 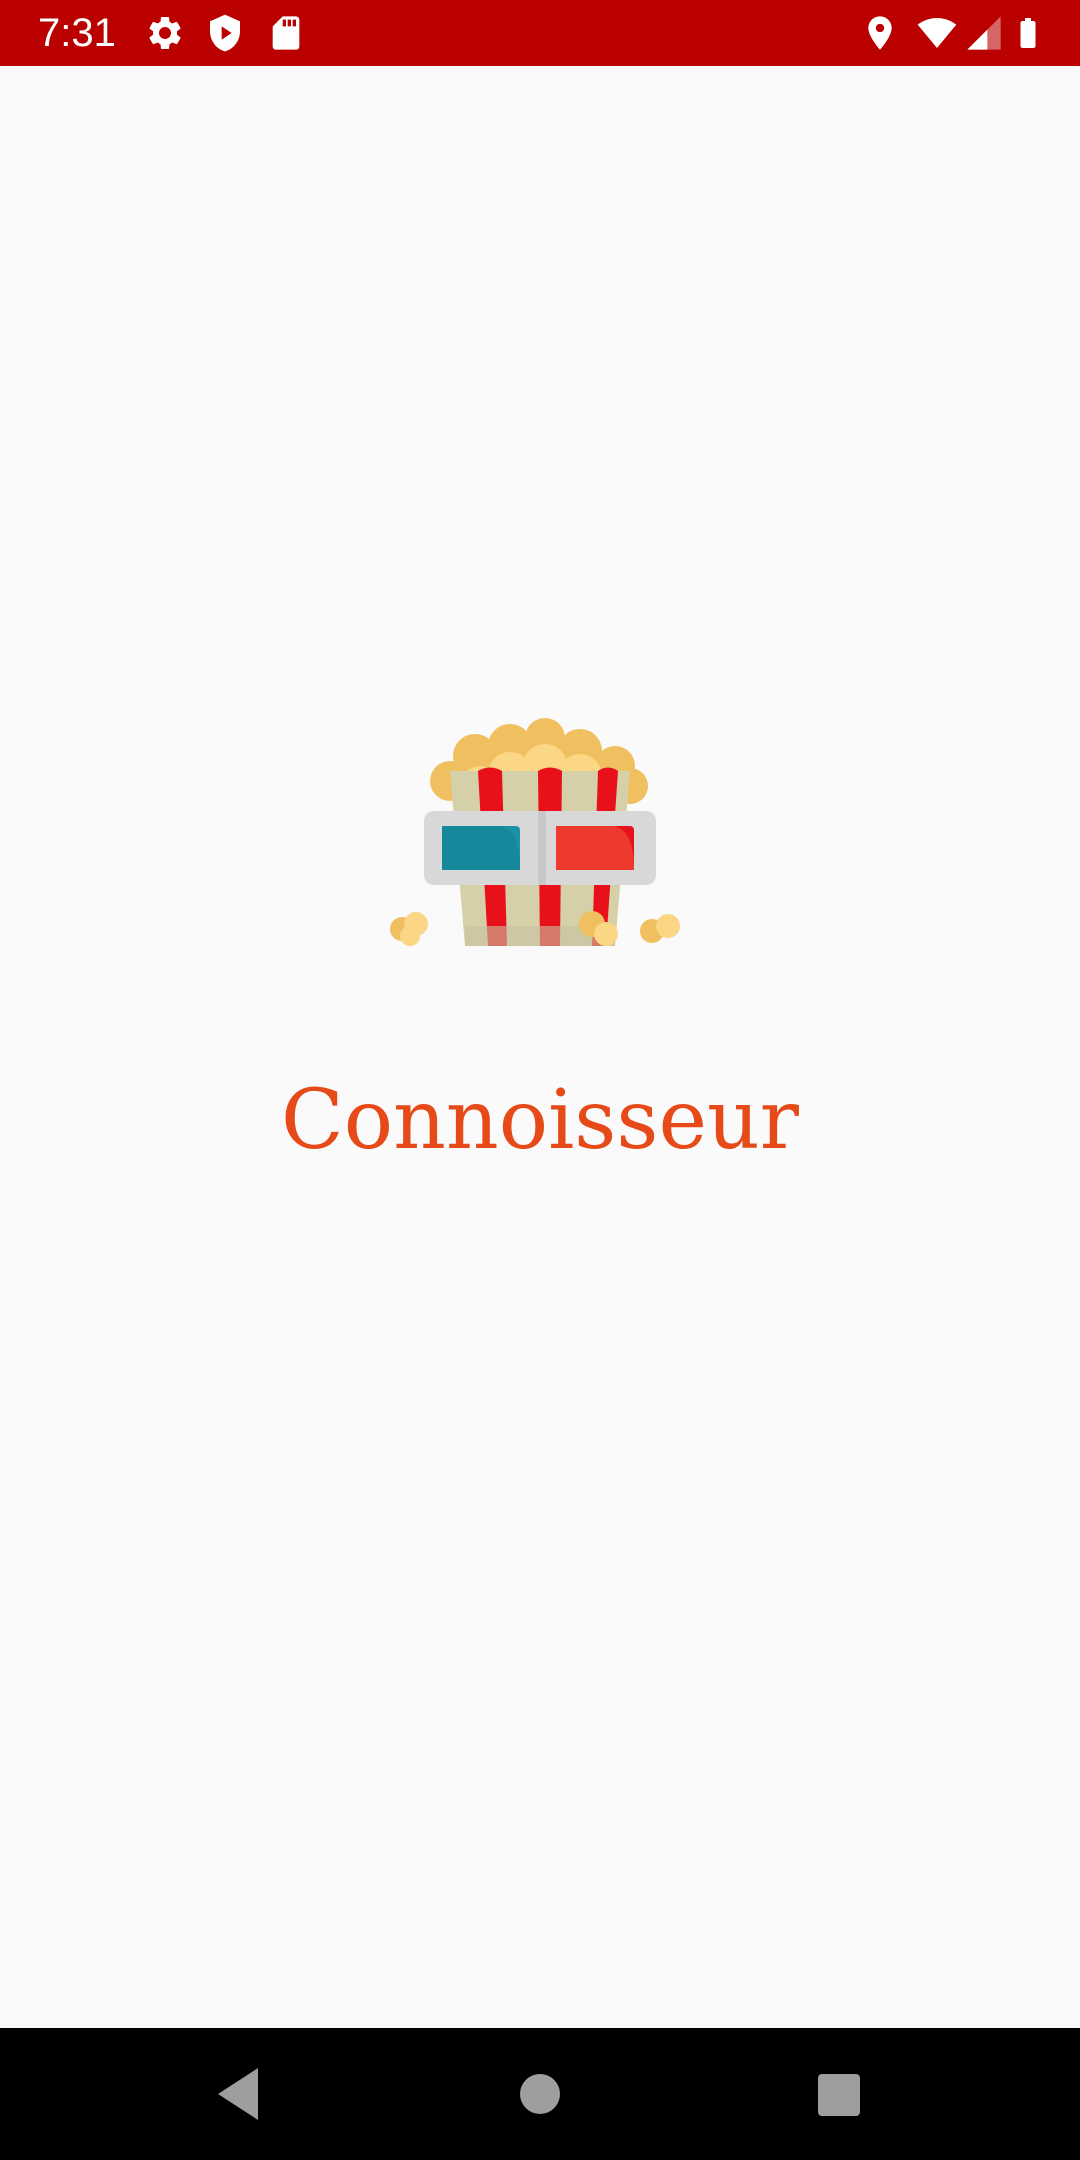 What do you see at coordinates (240, 2094) in the screenshot?
I see `back-icon` at bounding box center [240, 2094].